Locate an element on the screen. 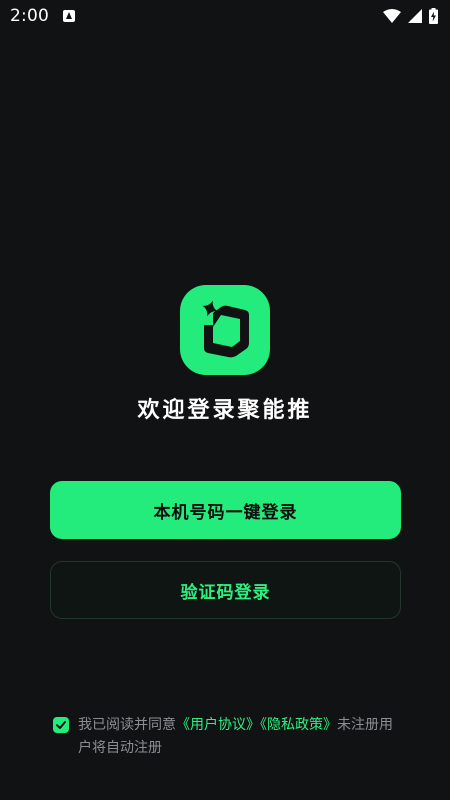 The width and height of the screenshot is (450, 800). sms-code-login-label: 验证码登录 is located at coordinates (225, 592).